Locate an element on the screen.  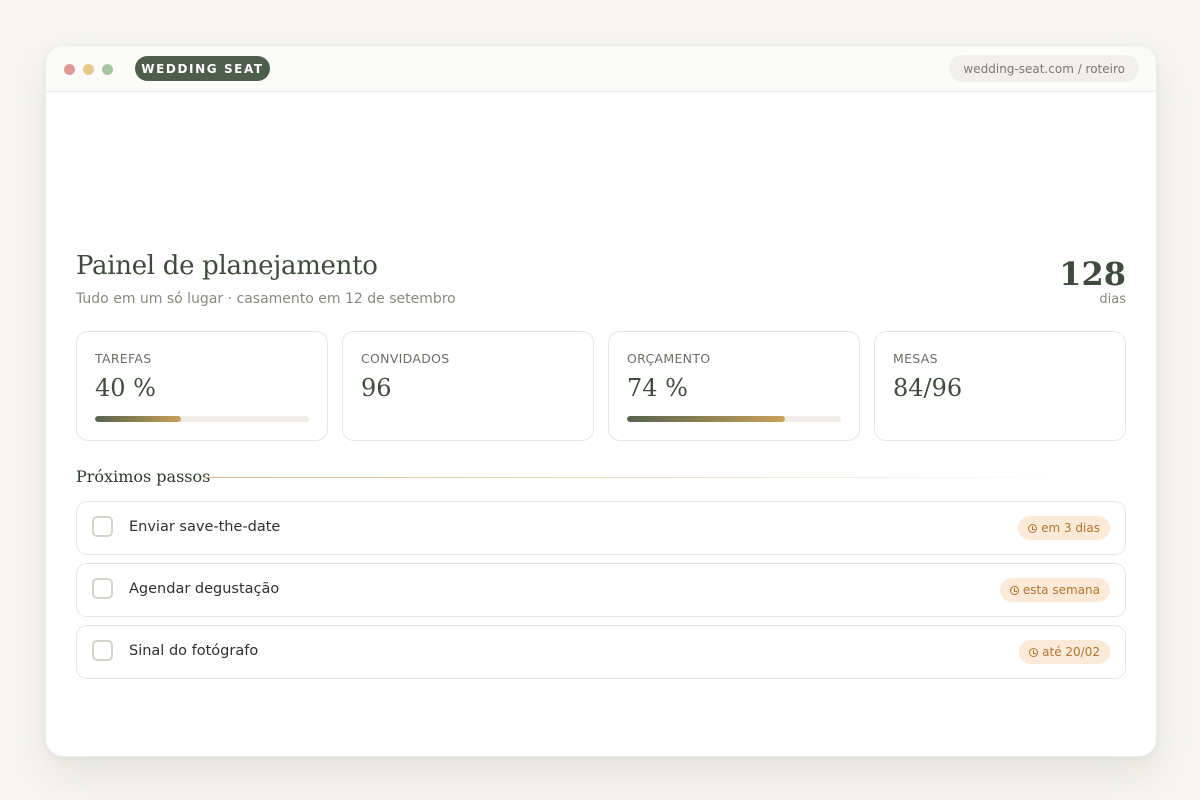
task-item: Agendar degustação esta semana is located at coordinates (601, 590).